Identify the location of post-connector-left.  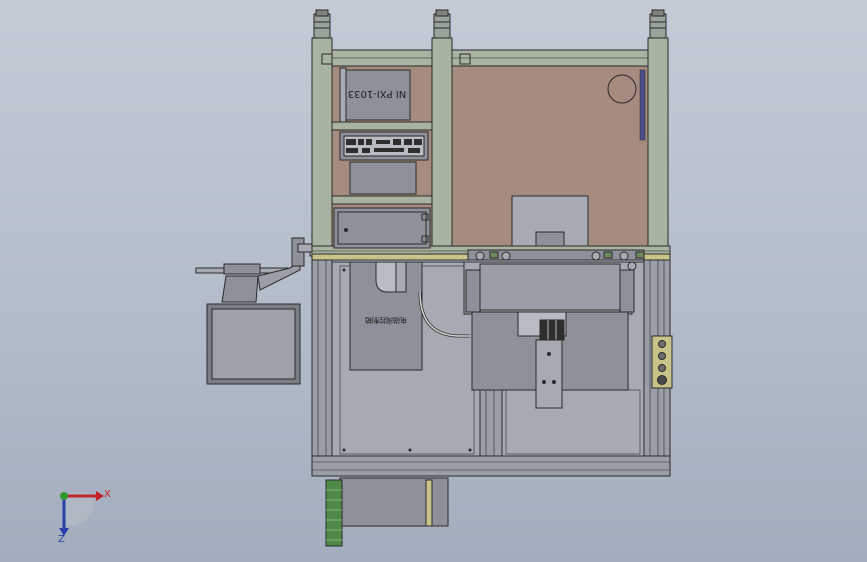
(322, 24).